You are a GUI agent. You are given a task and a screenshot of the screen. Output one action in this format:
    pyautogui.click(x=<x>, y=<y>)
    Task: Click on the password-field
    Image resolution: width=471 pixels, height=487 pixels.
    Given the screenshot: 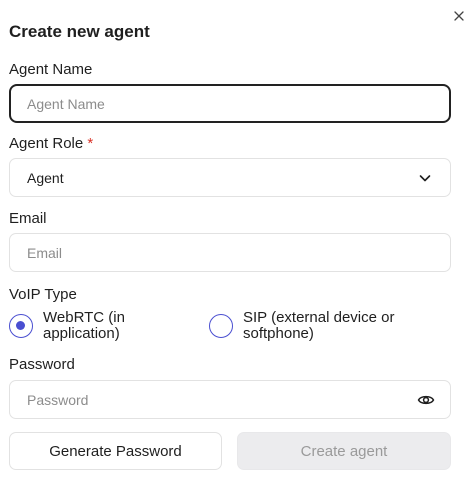 What is the action you would take?
    pyautogui.click(x=230, y=399)
    